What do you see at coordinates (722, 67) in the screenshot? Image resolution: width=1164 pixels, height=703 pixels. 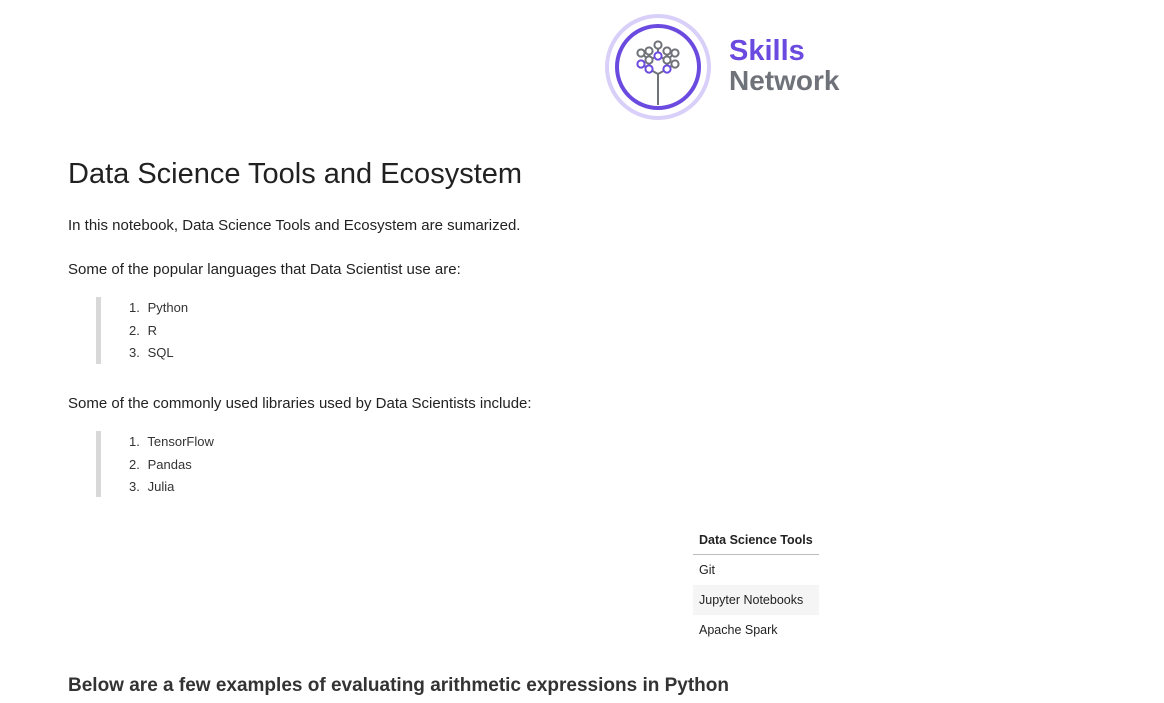 I see `skills-network-logo-graphic: Skills Network` at bounding box center [722, 67].